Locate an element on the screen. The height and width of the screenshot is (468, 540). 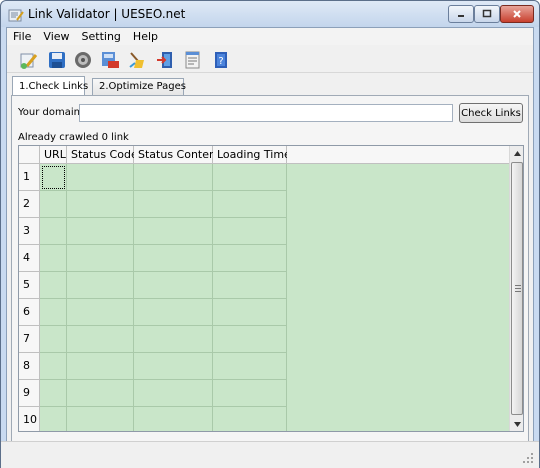
menu-view: View is located at coordinates (56, 36).